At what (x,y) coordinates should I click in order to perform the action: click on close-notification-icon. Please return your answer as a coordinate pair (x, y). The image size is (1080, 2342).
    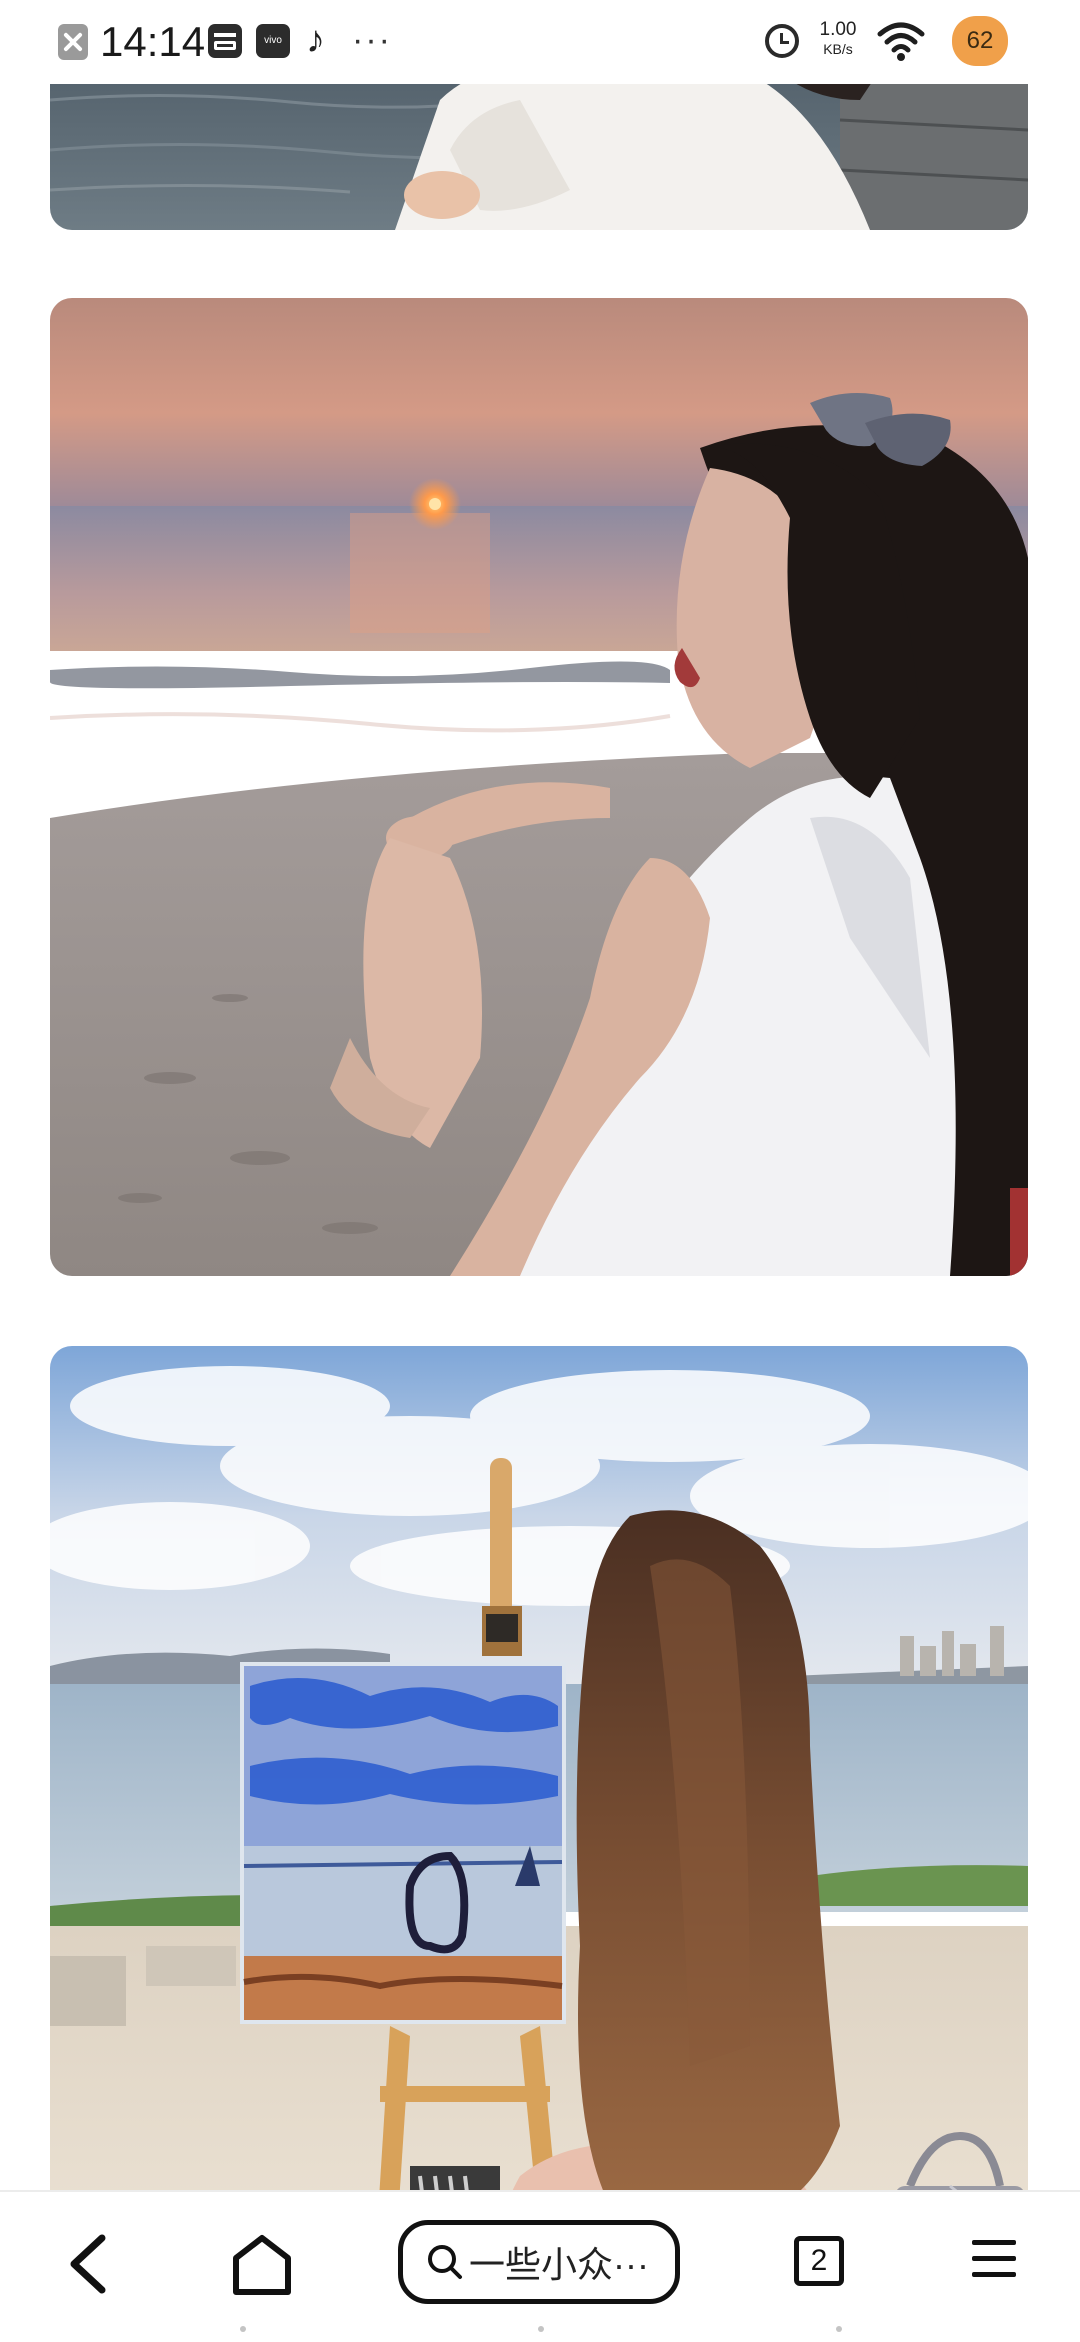
    Looking at the image, I should click on (73, 42).